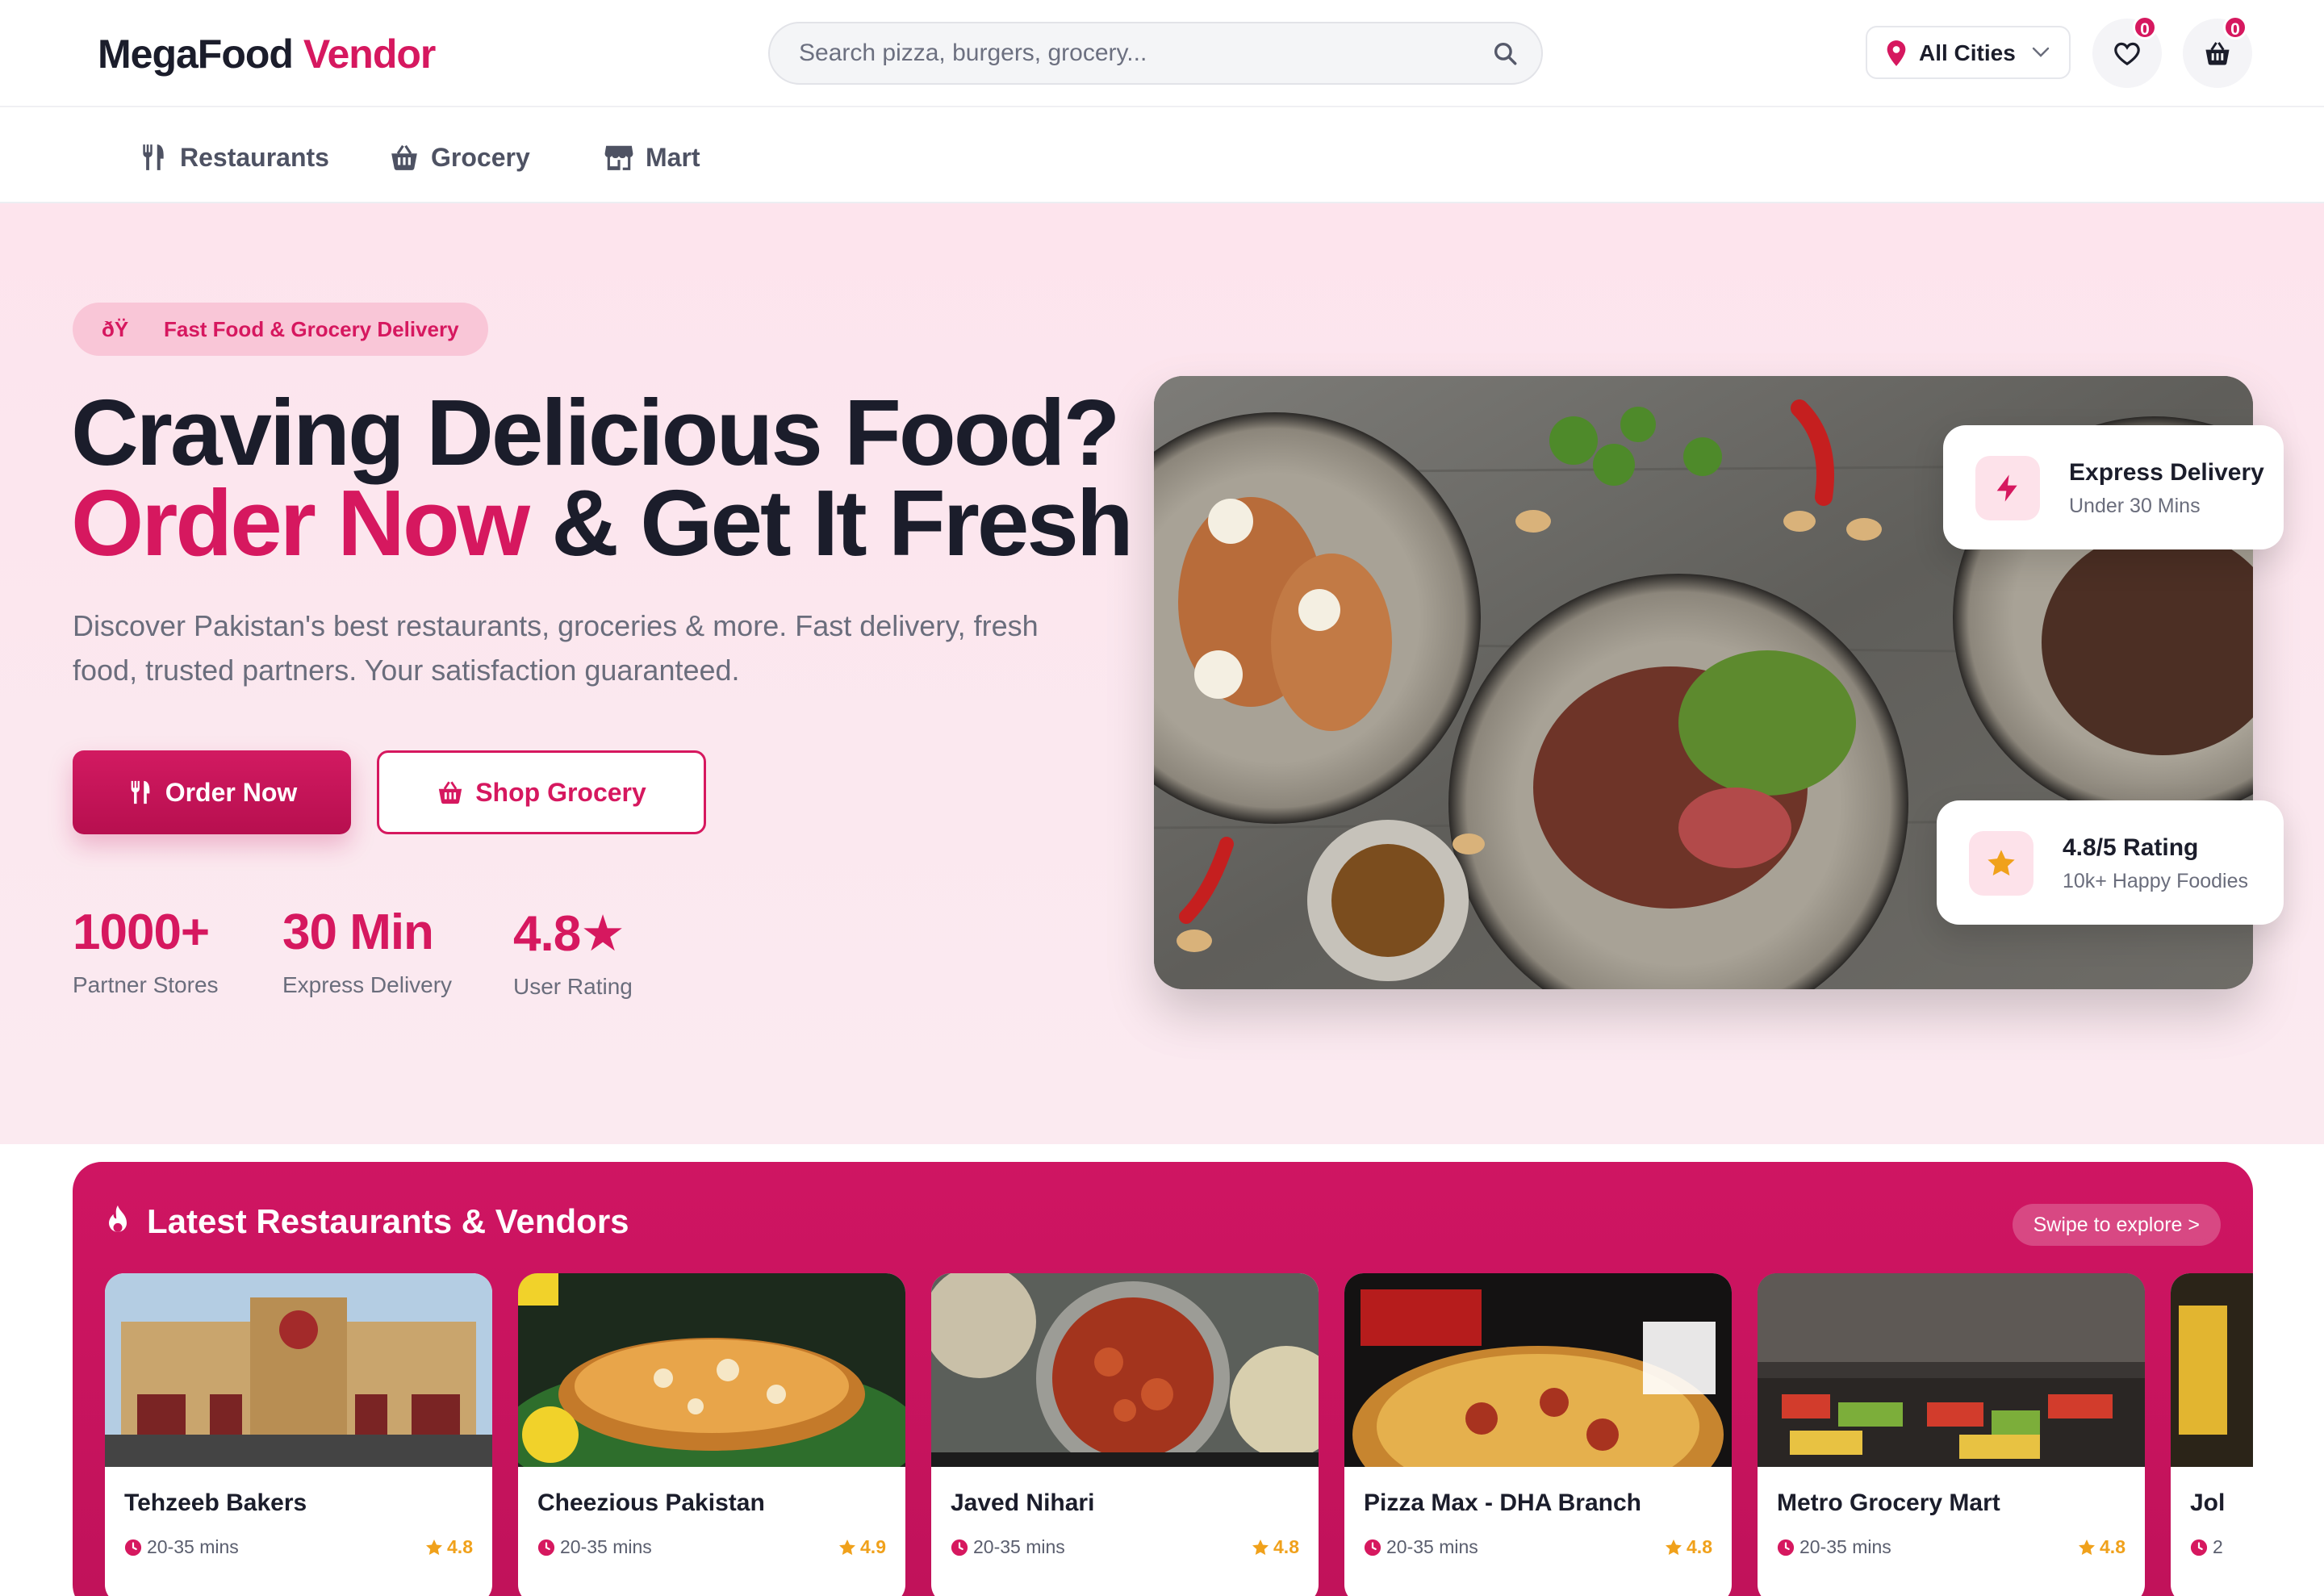  What do you see at coordinates (618, 157) in the screenshot?
I see `store-icon` at bounding box center [618, 157].